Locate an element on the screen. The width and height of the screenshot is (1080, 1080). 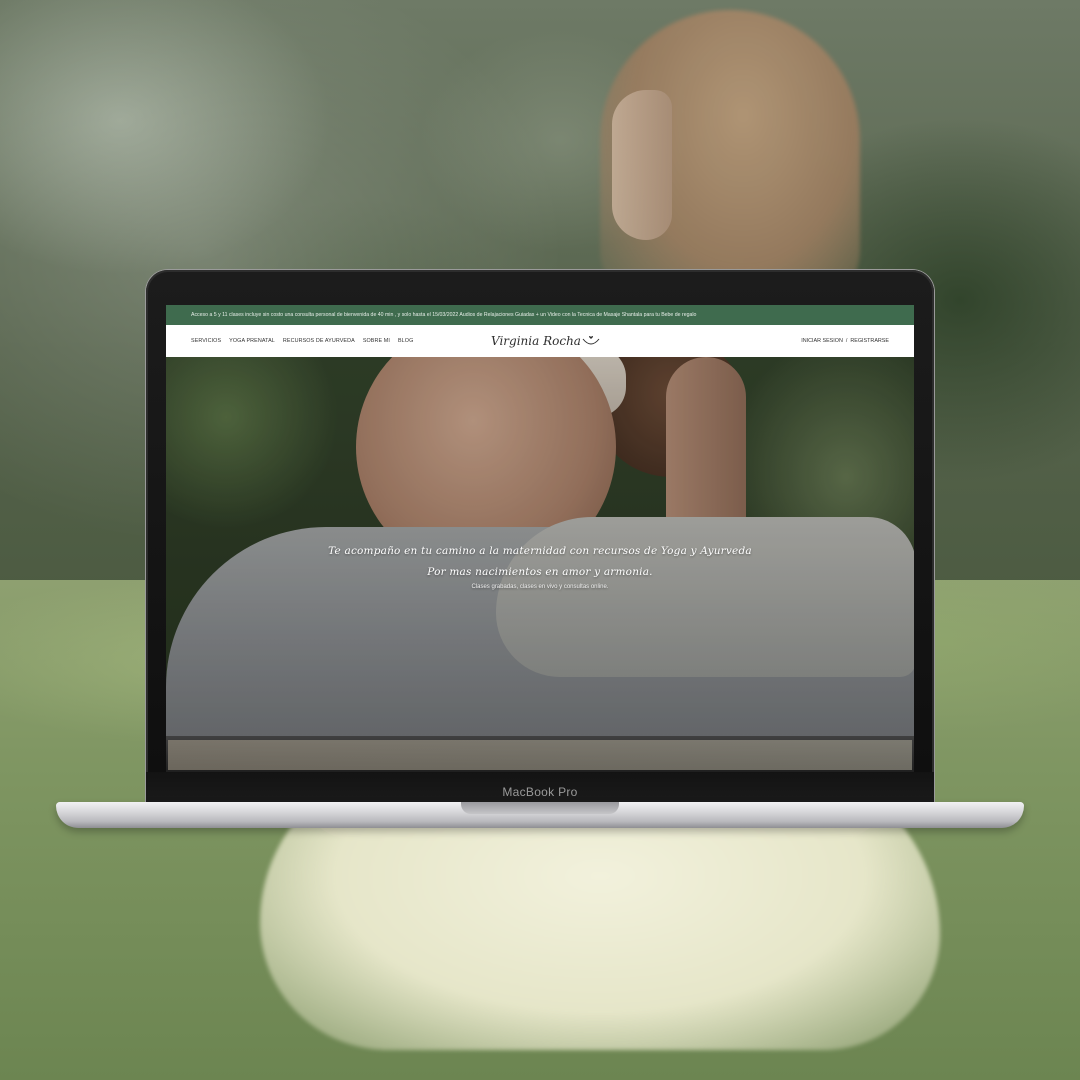
login-link: INICIAR SESION is located at coordinates (822, 341).